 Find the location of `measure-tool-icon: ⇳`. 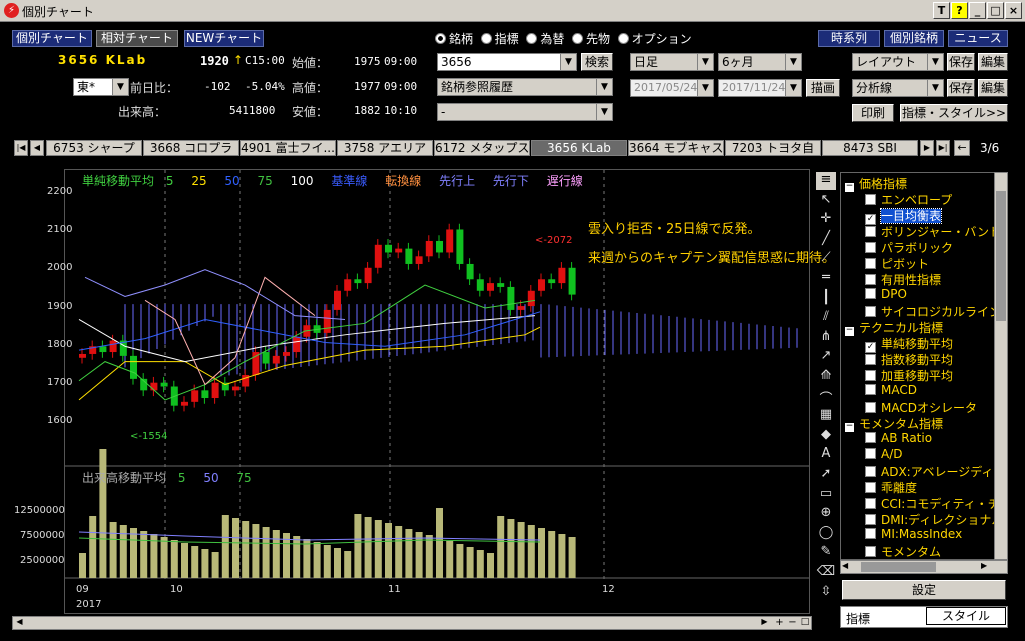

measure-tool-icon: ⇳ is located at coordinates (826, 593).